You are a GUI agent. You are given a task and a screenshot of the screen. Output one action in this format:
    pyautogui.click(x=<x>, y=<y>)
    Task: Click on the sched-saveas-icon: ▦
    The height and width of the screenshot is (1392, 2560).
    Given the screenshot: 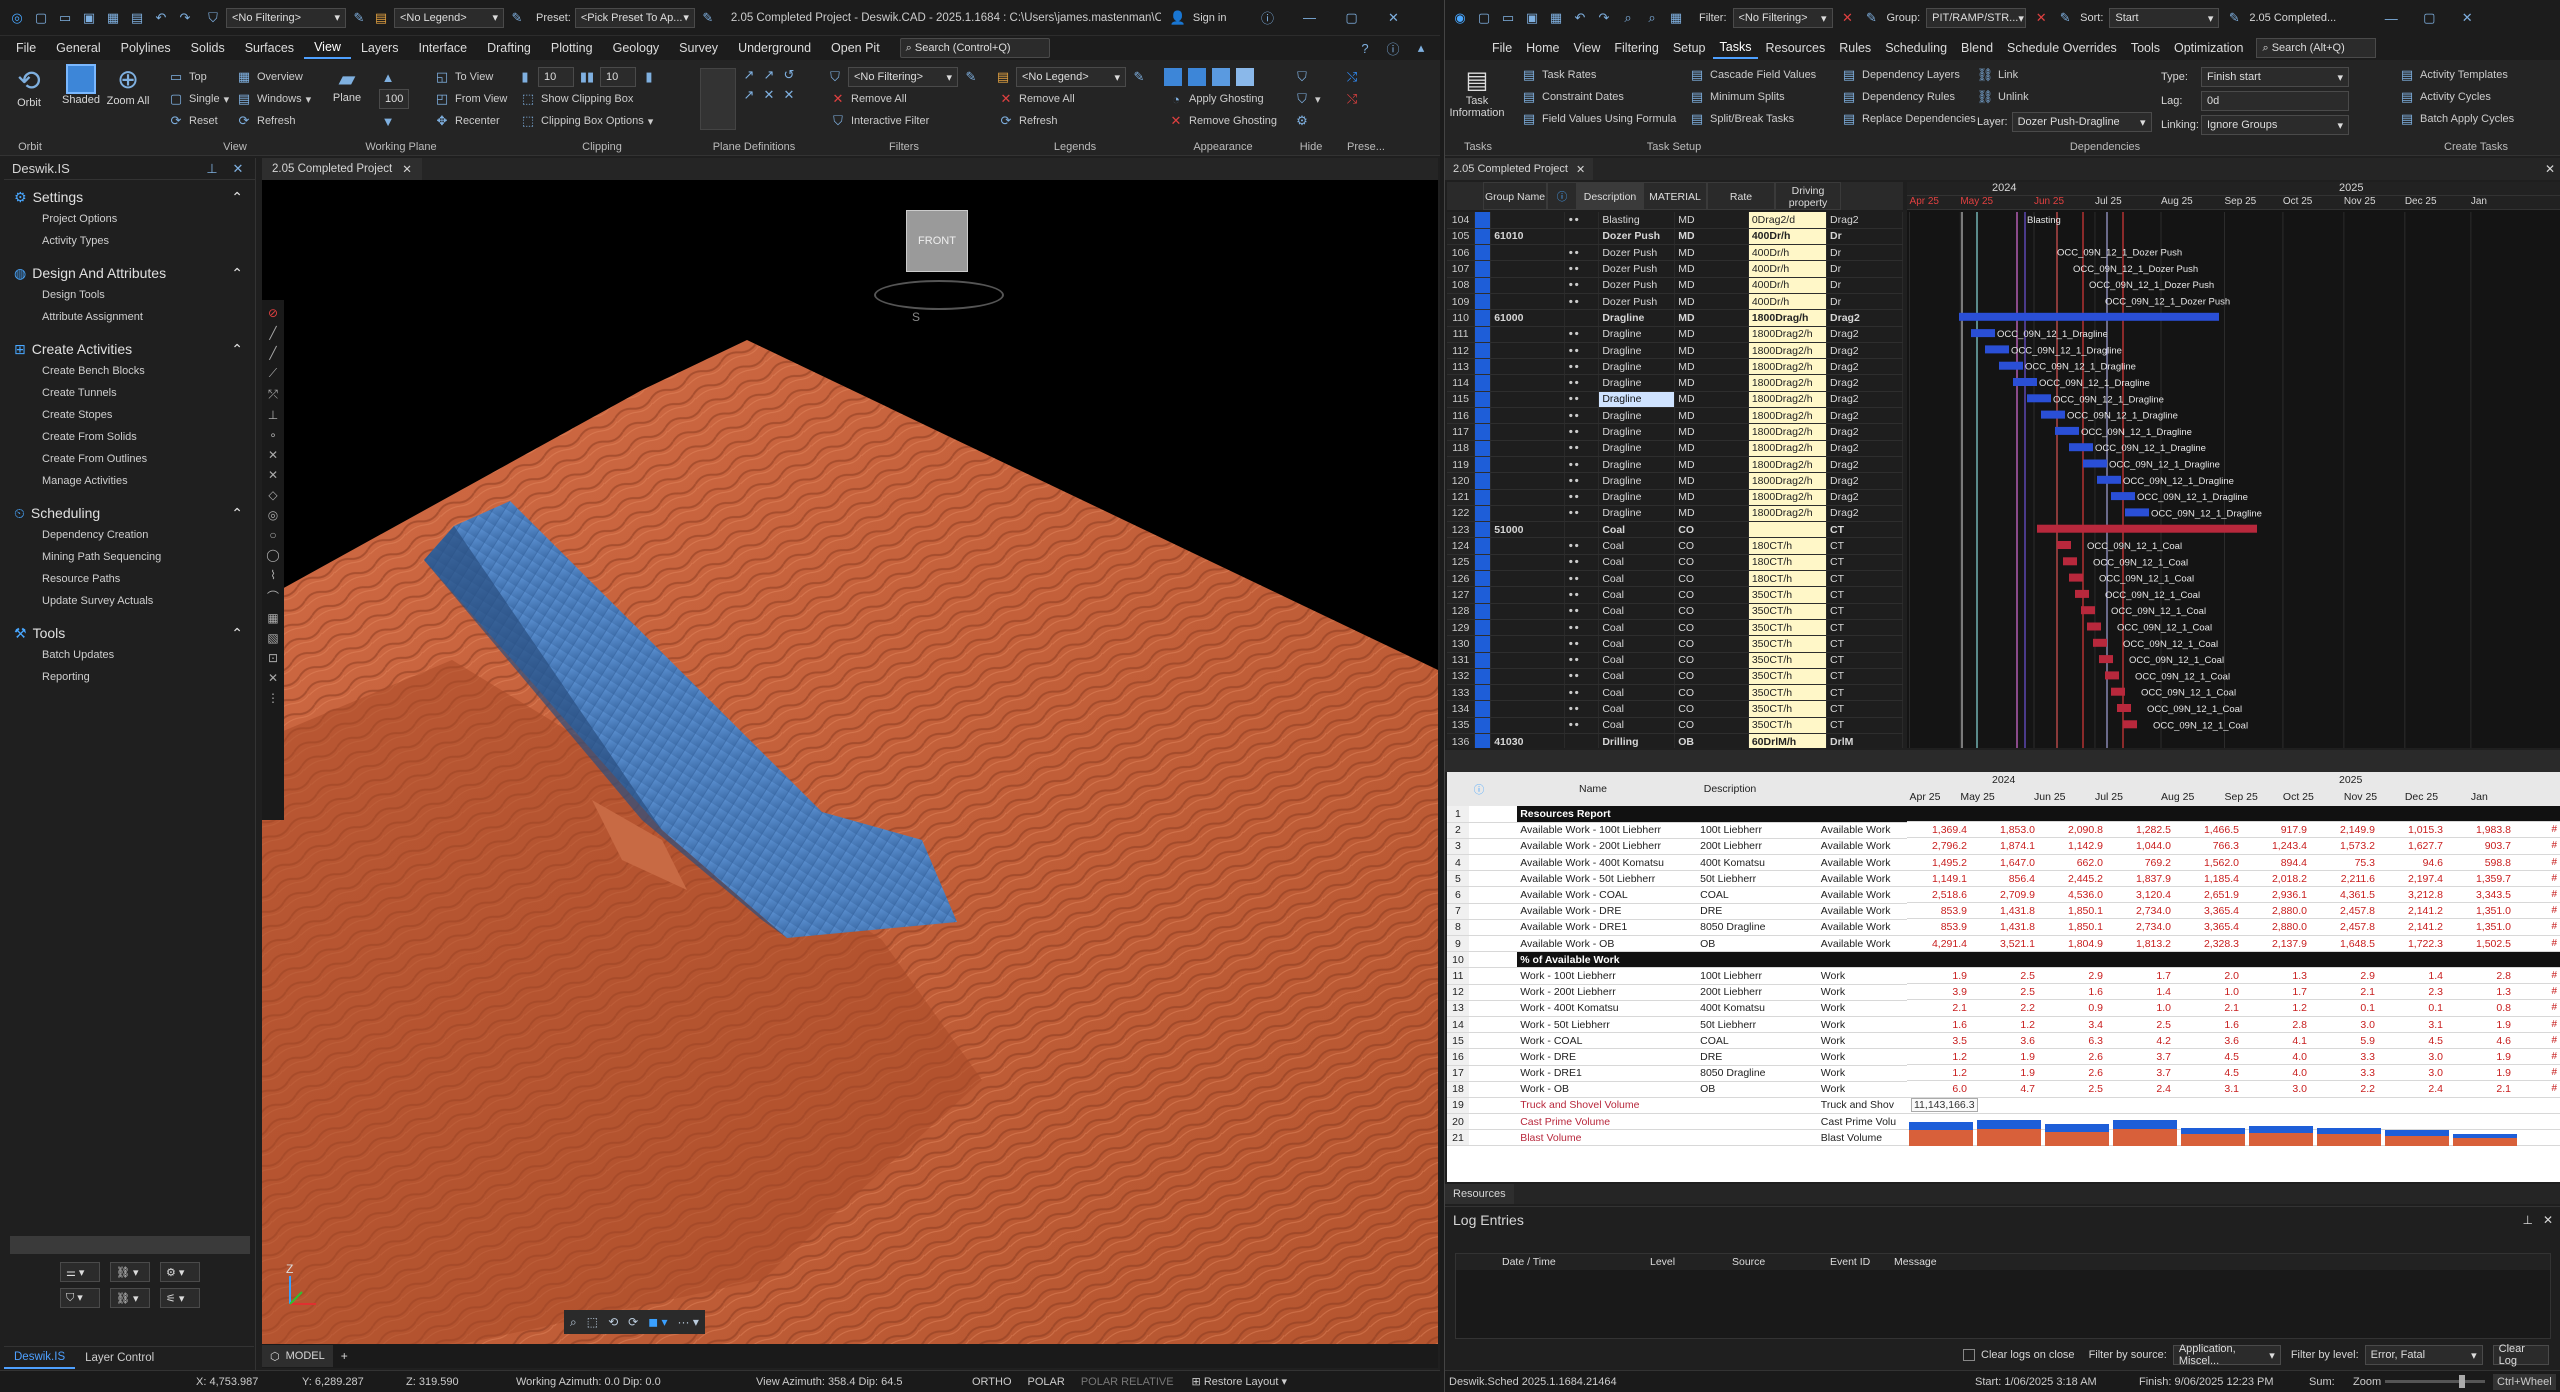 What is the action you would take?
    pyautogui.click(x=1556, y=18)
    